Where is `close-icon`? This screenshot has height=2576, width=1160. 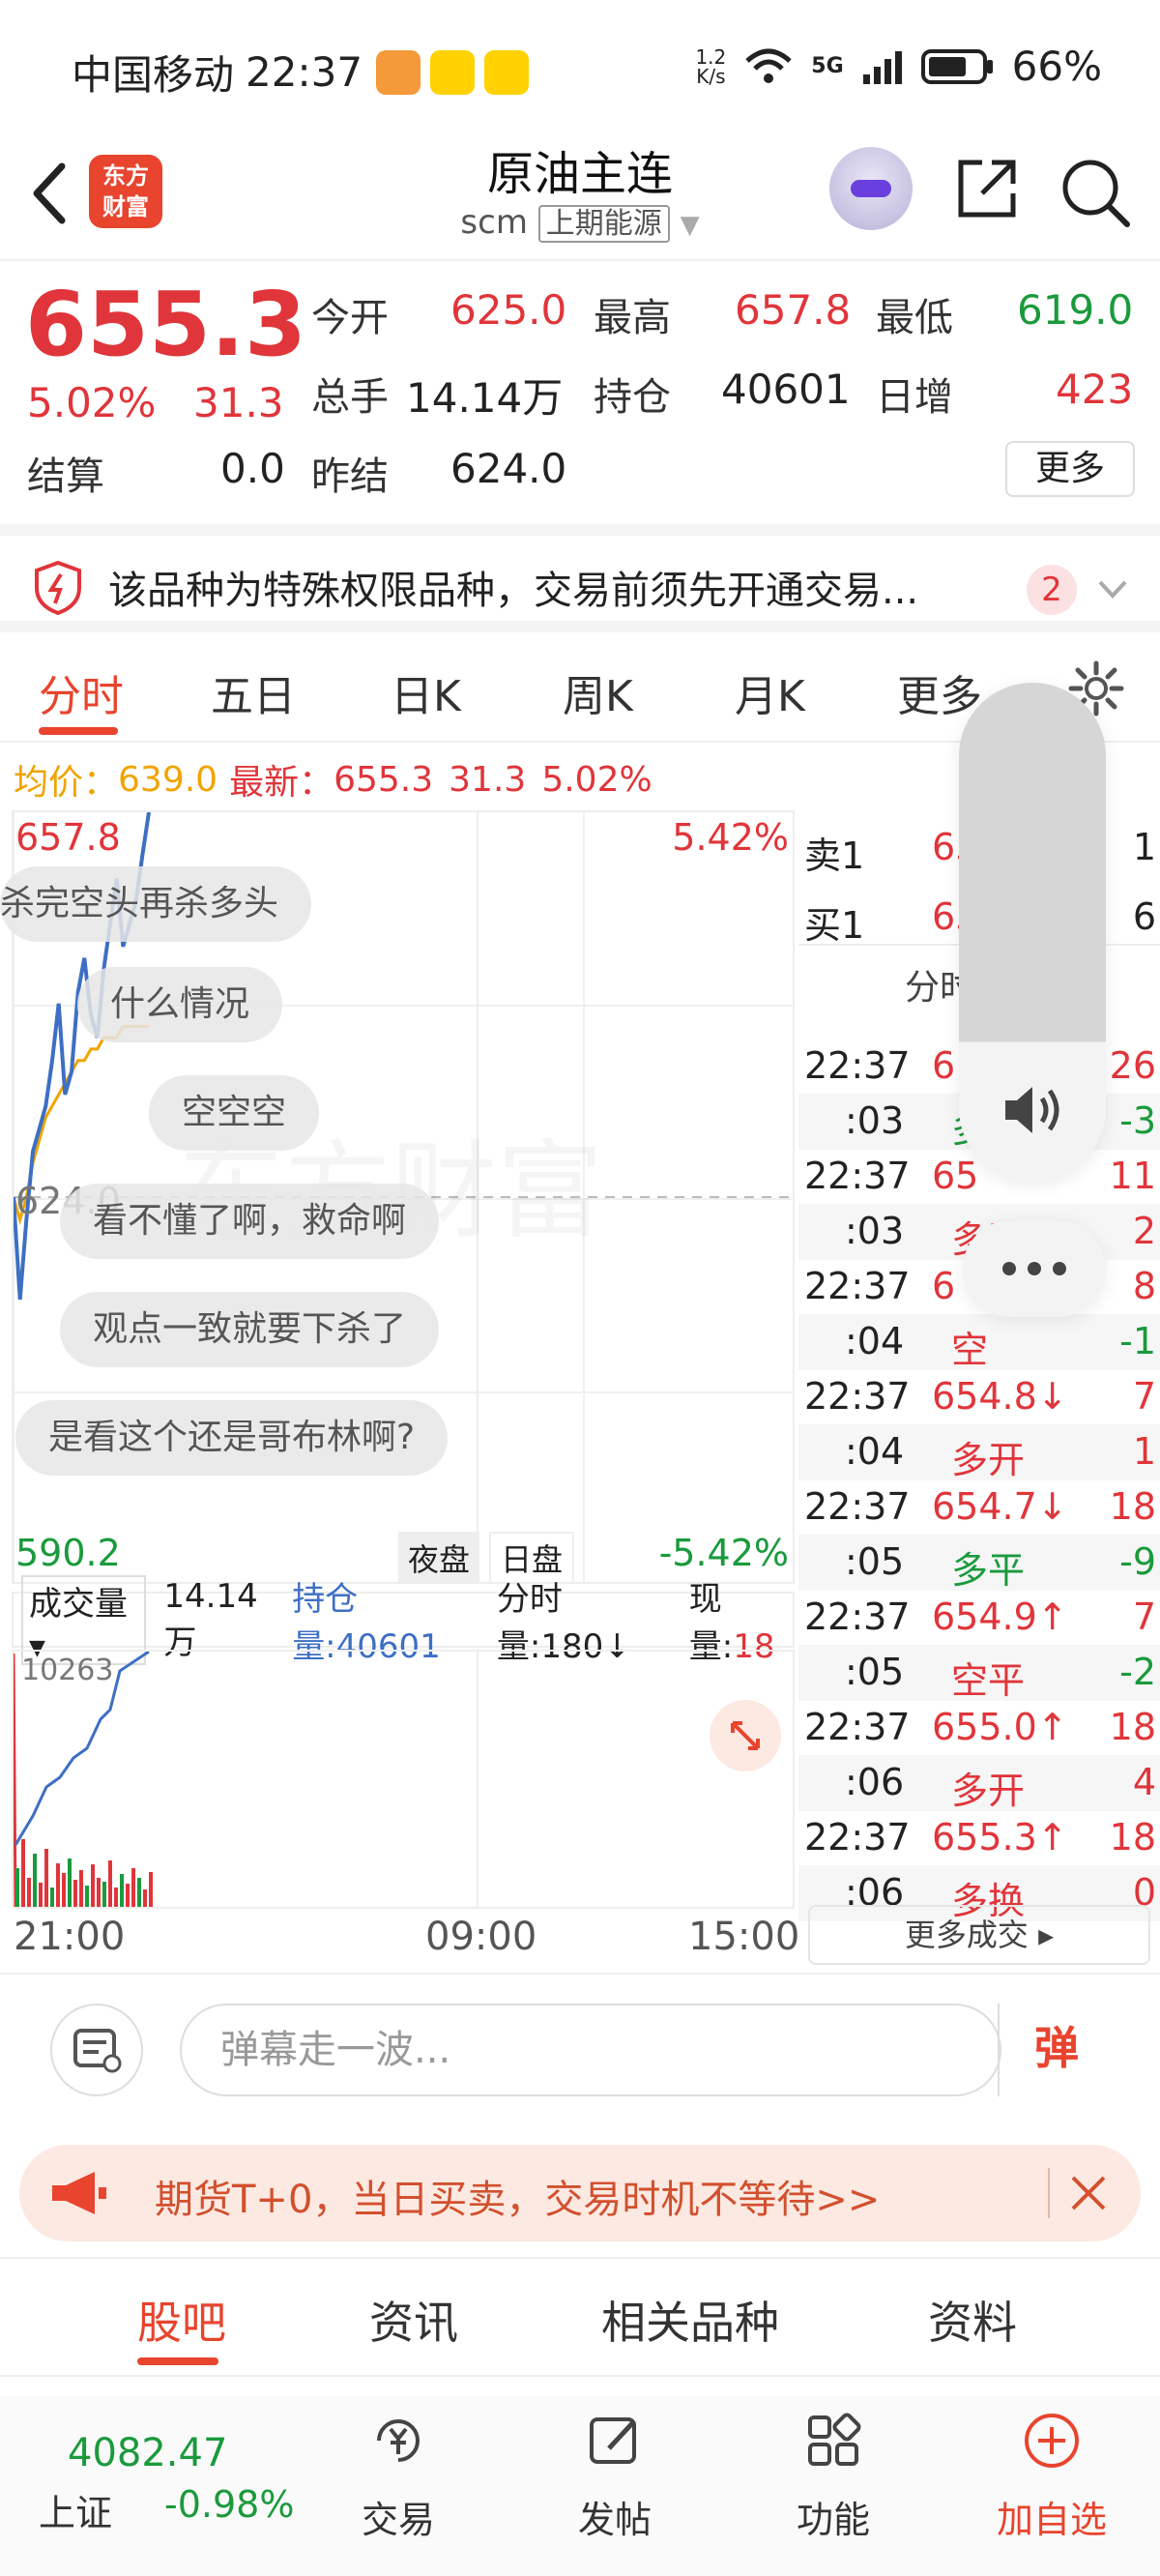 close-icon is located at coordinates (1088, 2193).